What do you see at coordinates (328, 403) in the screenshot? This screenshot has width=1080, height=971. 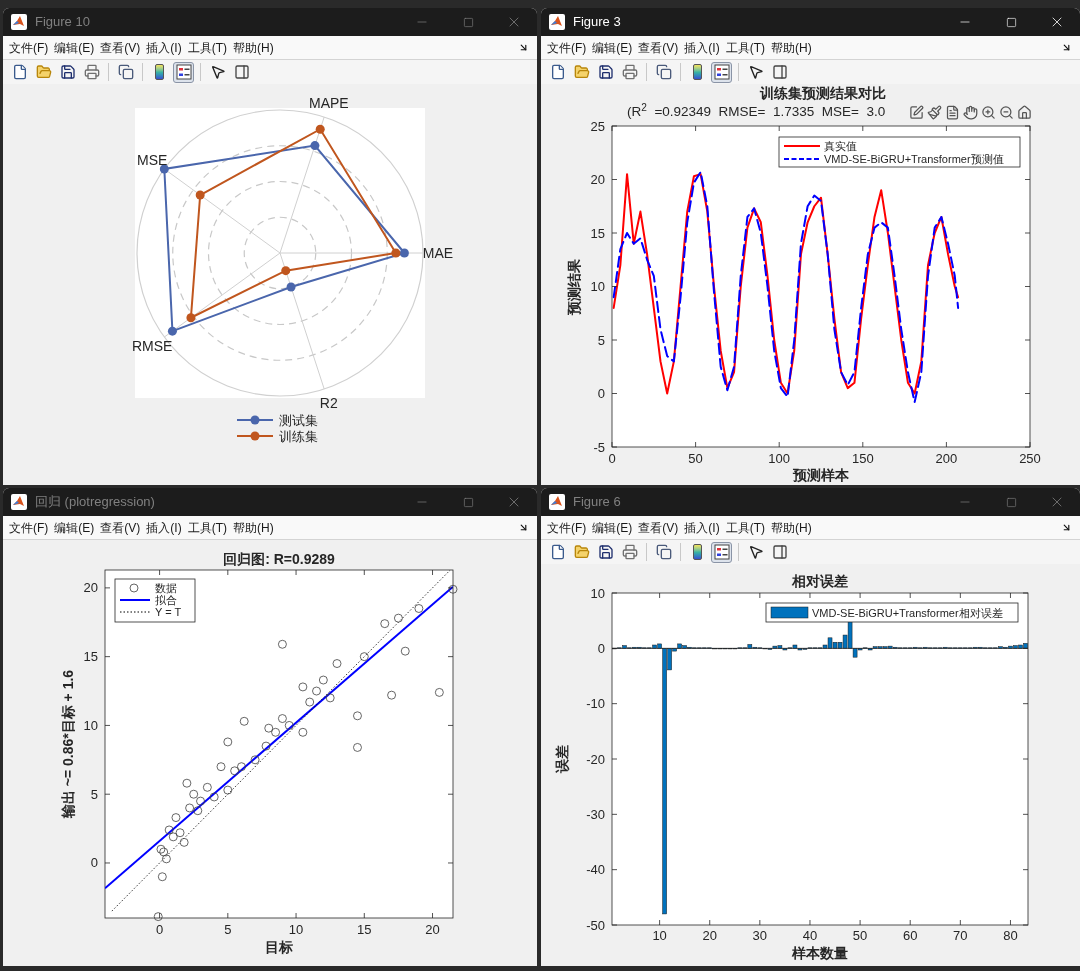 I see `axis-label: R2` at bounding box center [328, 403].